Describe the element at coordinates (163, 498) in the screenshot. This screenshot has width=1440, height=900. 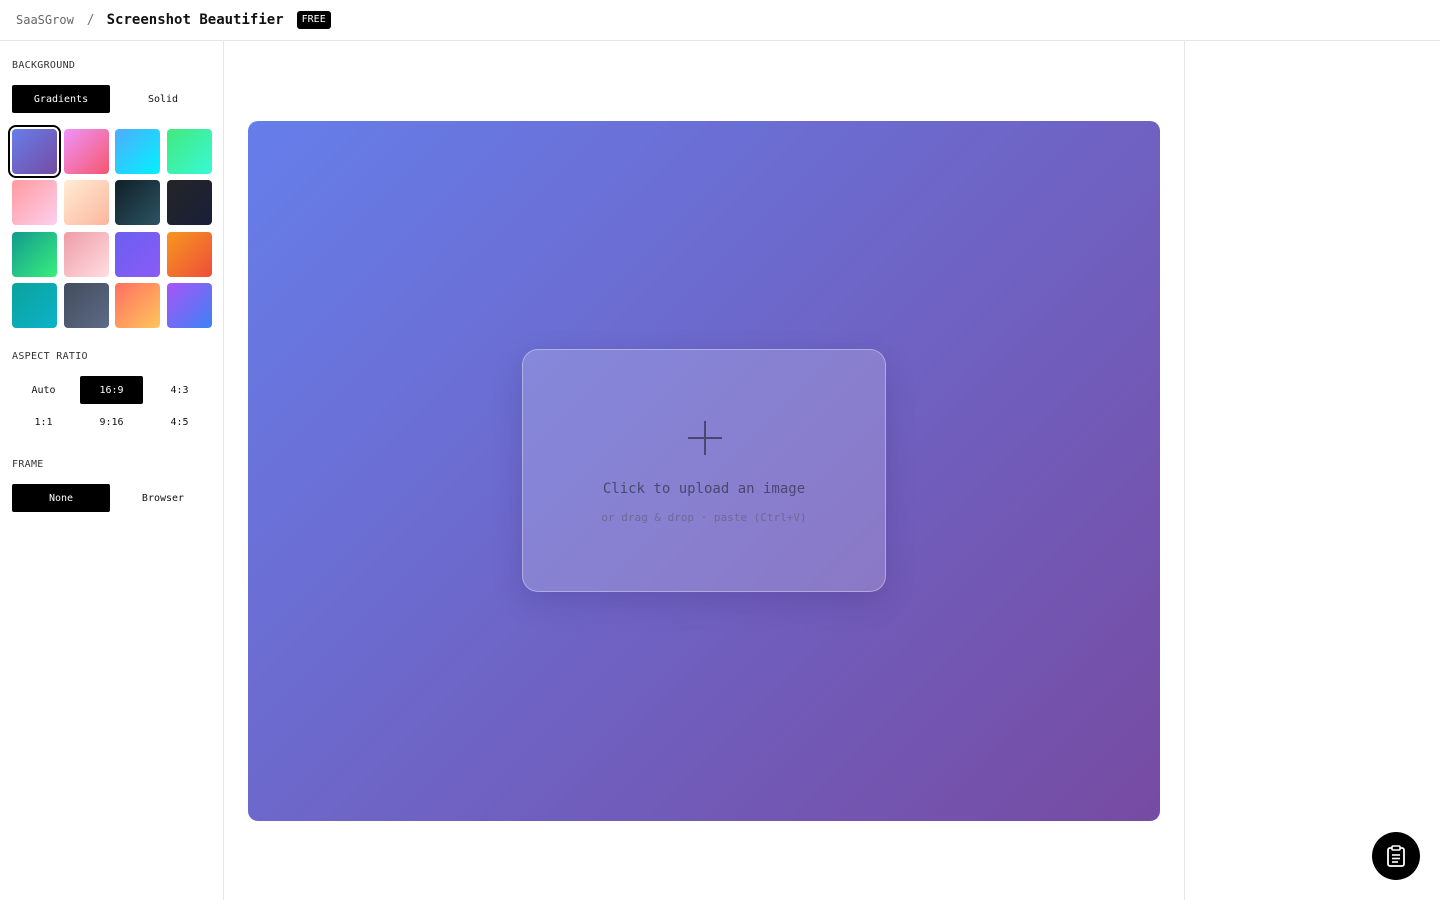
I see `frame-browser: Browser` at that location.